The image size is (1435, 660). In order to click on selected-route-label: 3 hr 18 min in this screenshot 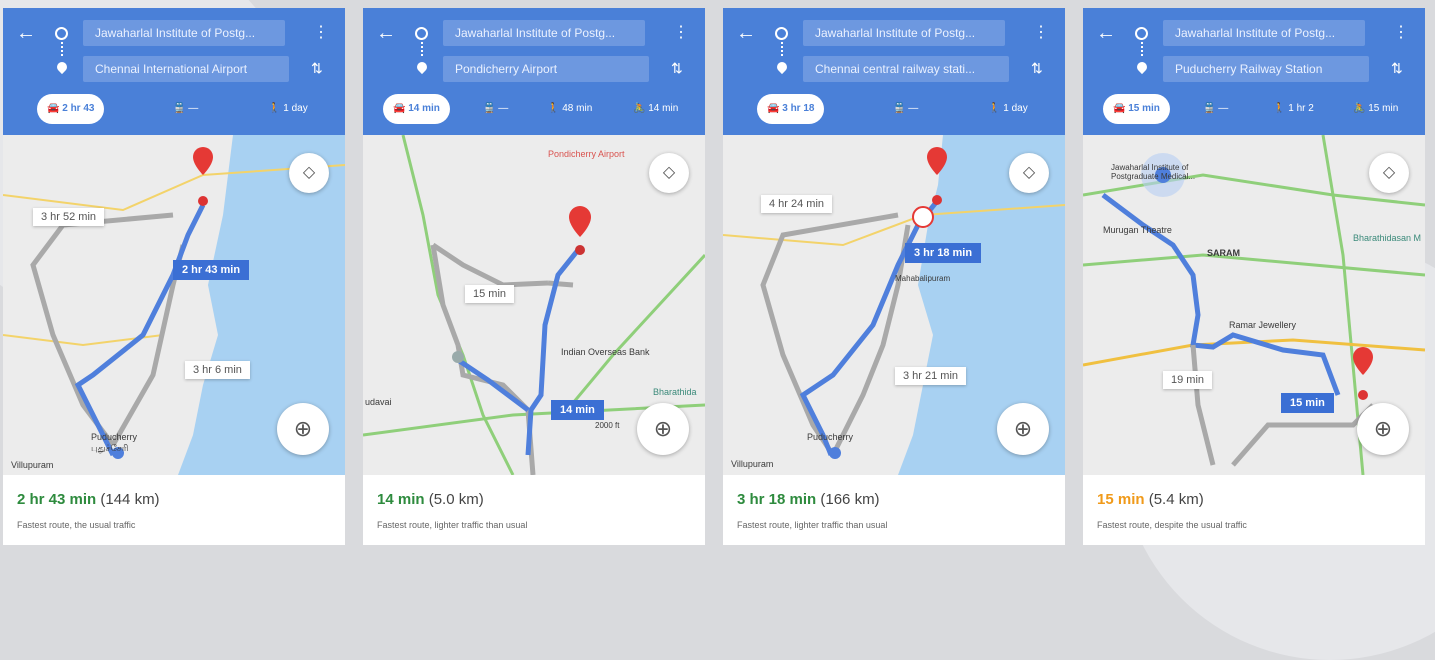, I will do `click(943, 253)`.